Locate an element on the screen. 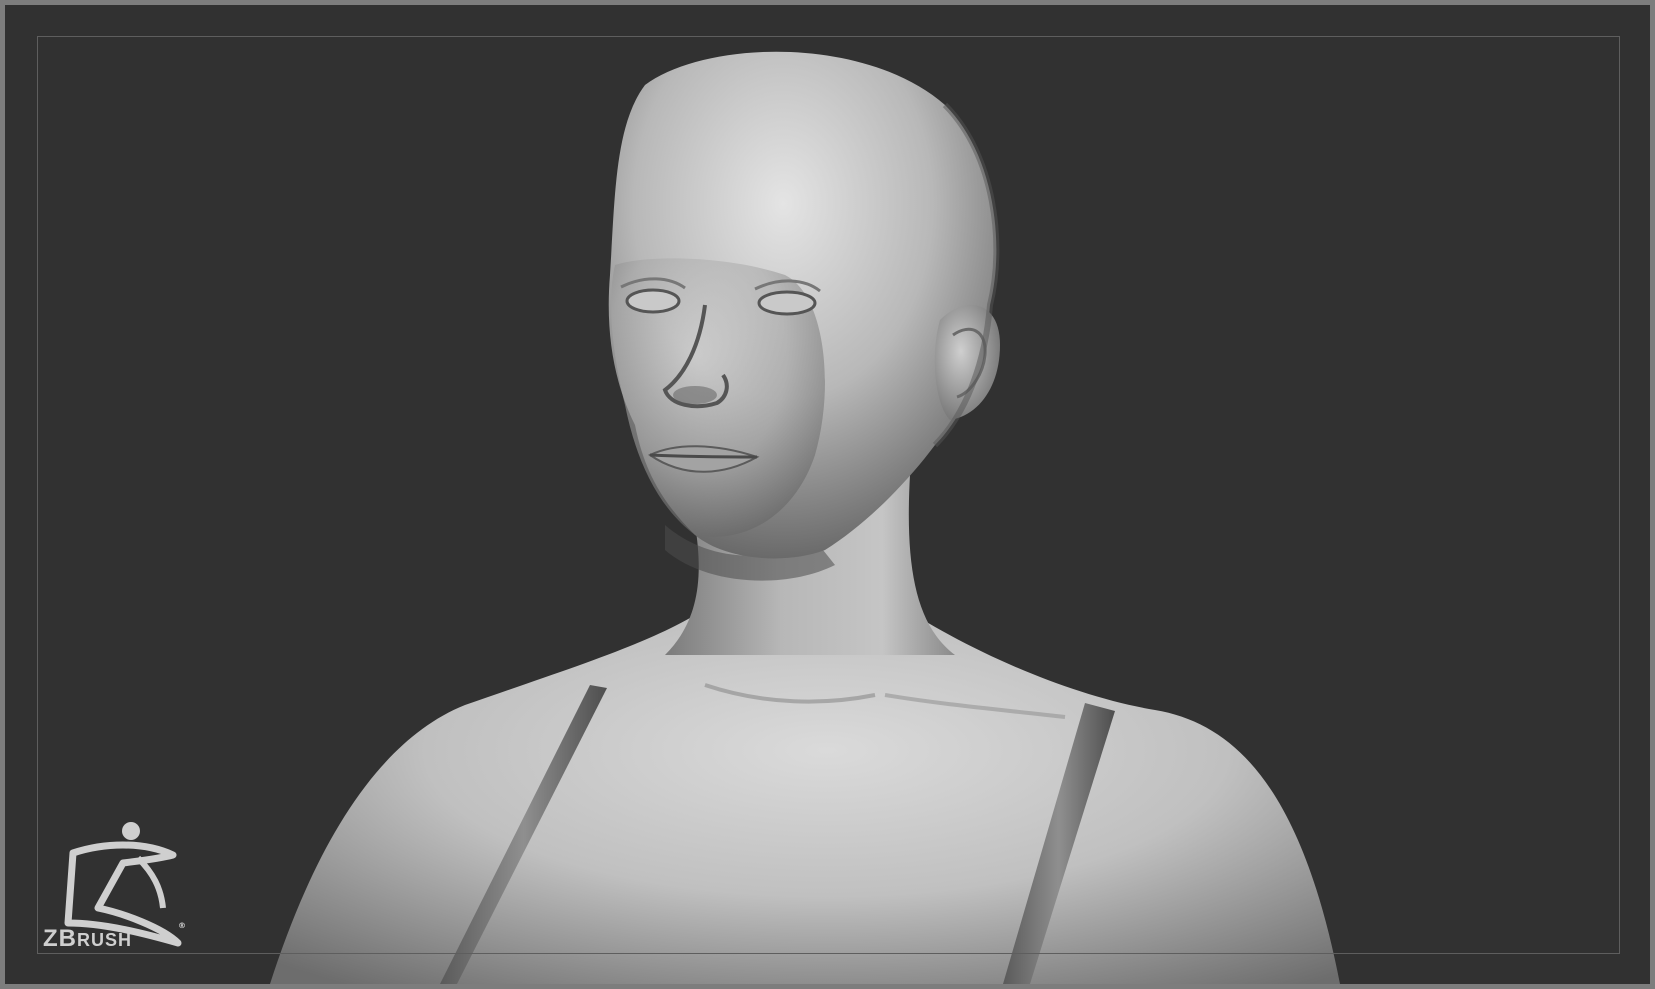  registered-mark: ® is located at coordinates (182, 925).